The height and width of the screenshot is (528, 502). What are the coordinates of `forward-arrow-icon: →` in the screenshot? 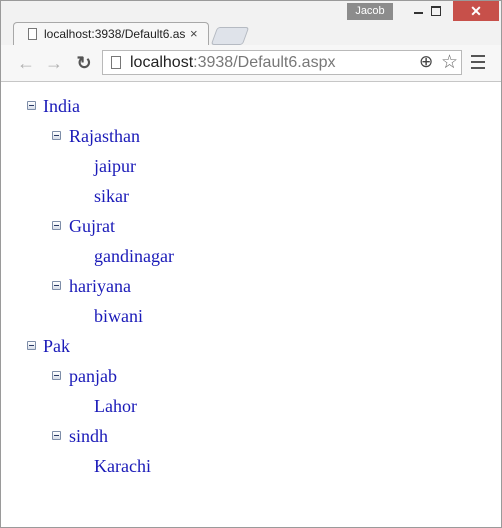 It's located at (54, 63).